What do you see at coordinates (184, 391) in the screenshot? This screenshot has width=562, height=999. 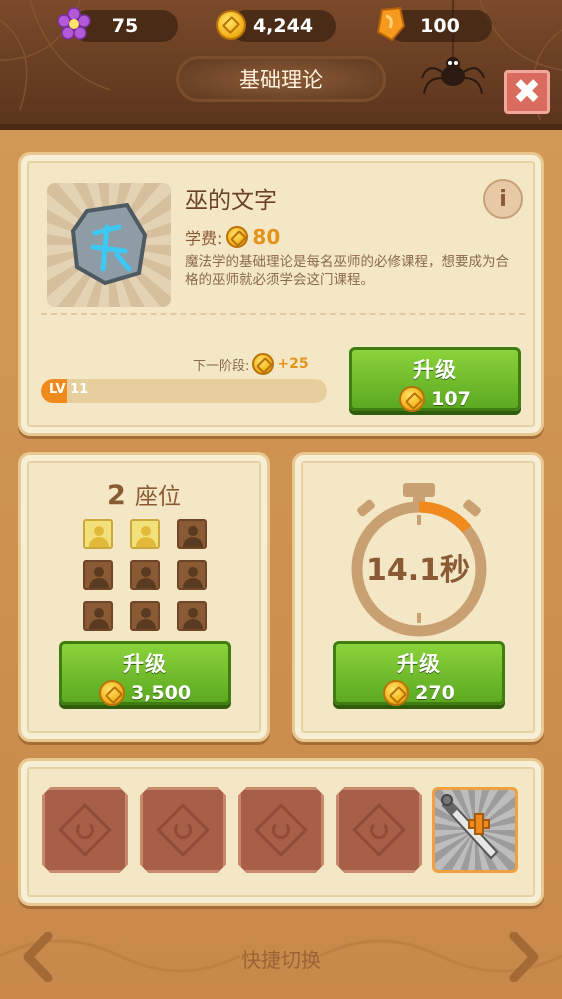 I see `level-progress-bar: LV 11` at bounding box center [184, 391].